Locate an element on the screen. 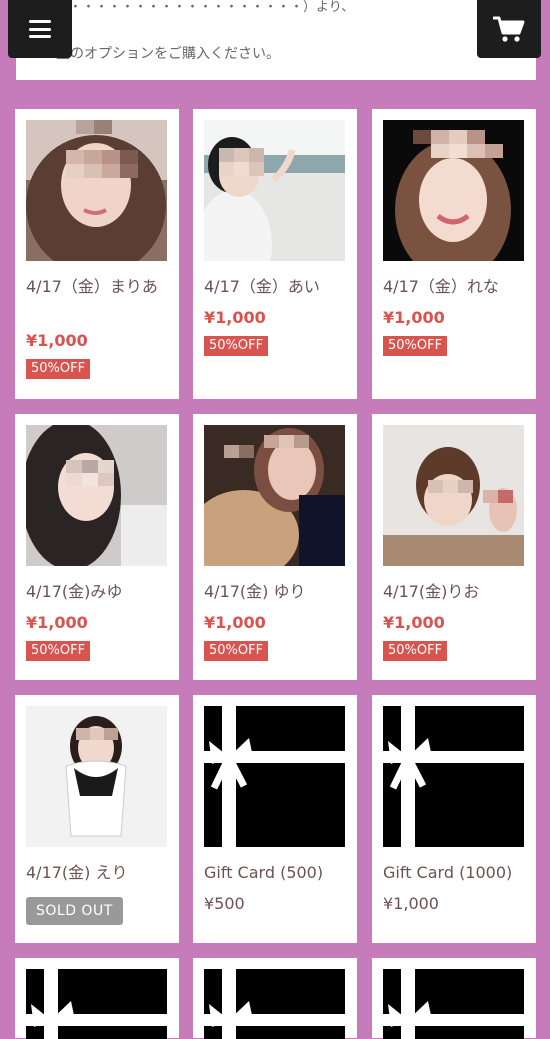  product-card: 4/17(金)りお ¥1,000 50%OFF is located at coordinates (454, 547).